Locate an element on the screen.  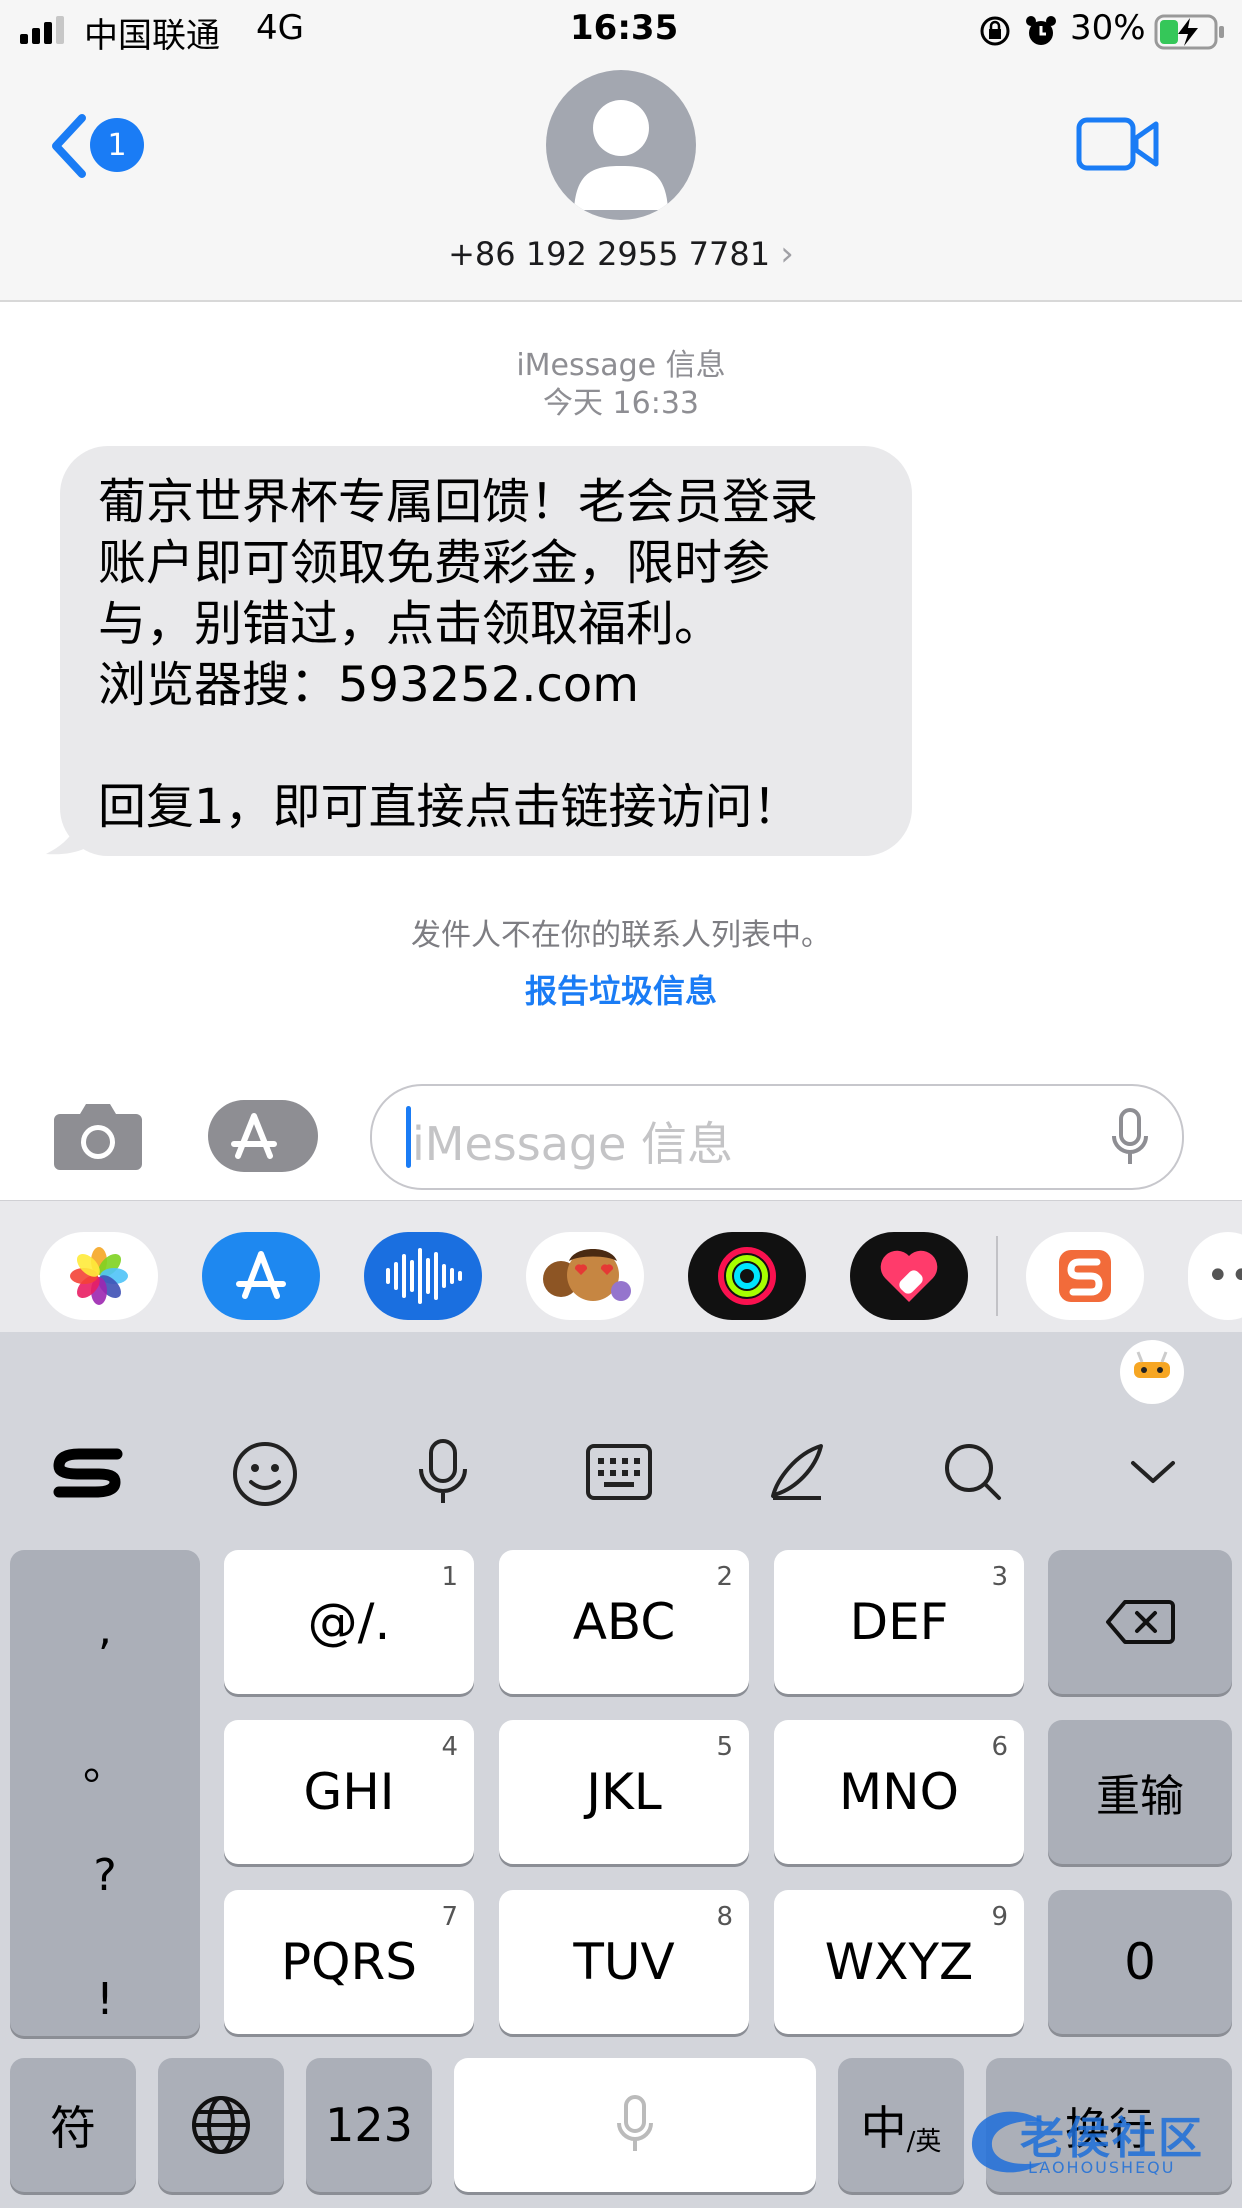
message-input: iMessage 信息 is located at coordinates (777, 1137).